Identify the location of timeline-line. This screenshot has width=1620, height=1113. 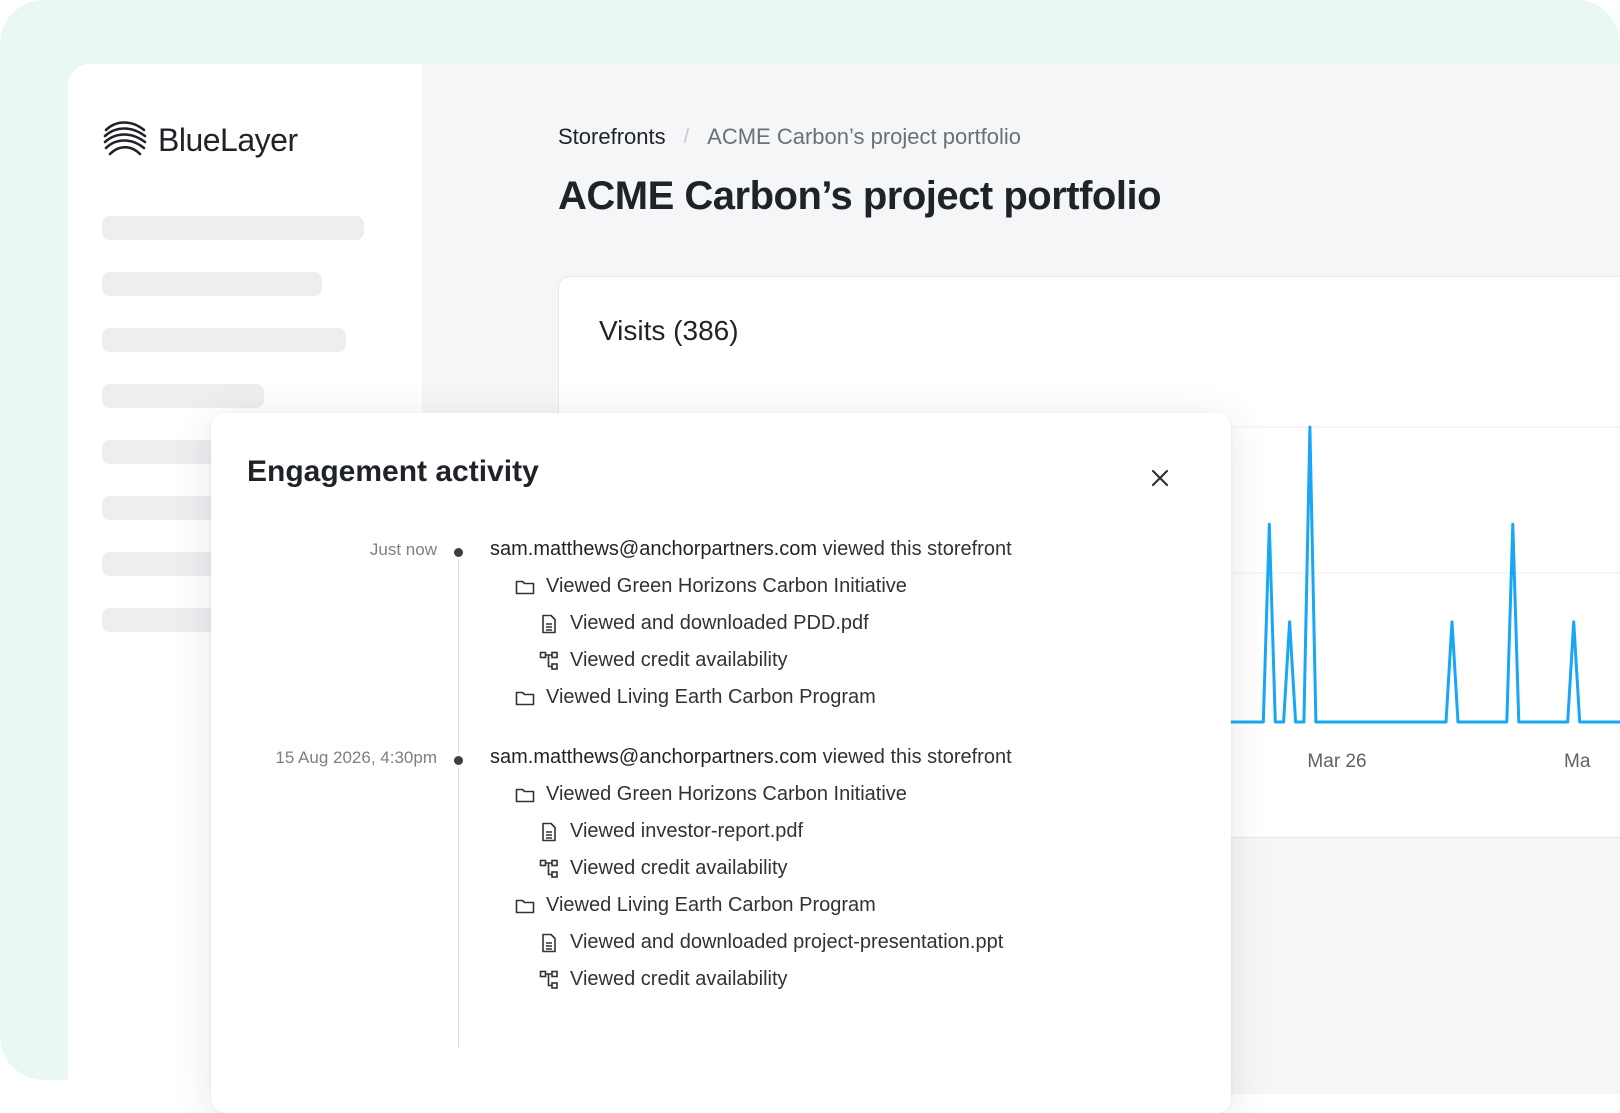
(458, 800).